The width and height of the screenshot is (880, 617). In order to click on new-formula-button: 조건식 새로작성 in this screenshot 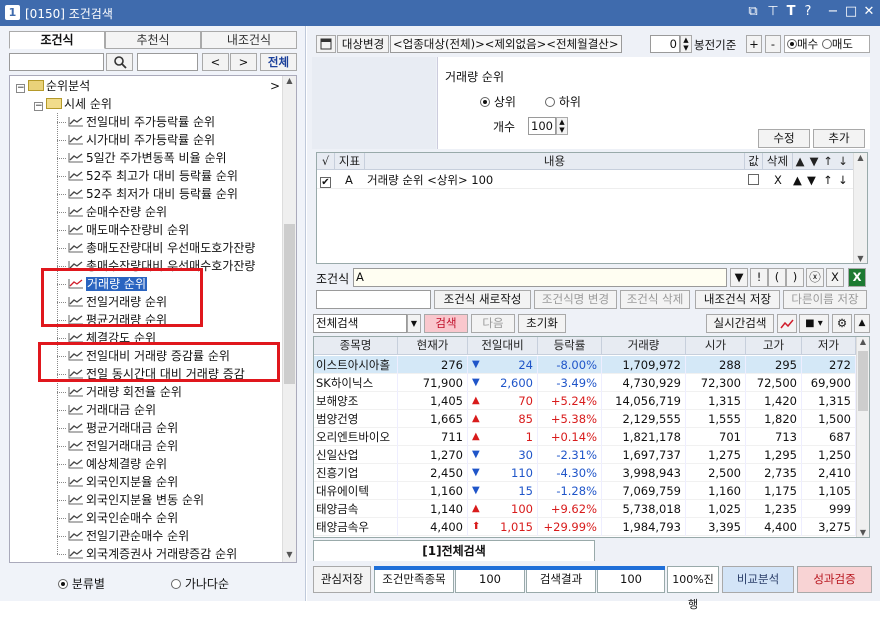, I will do `click(482, 299)`.